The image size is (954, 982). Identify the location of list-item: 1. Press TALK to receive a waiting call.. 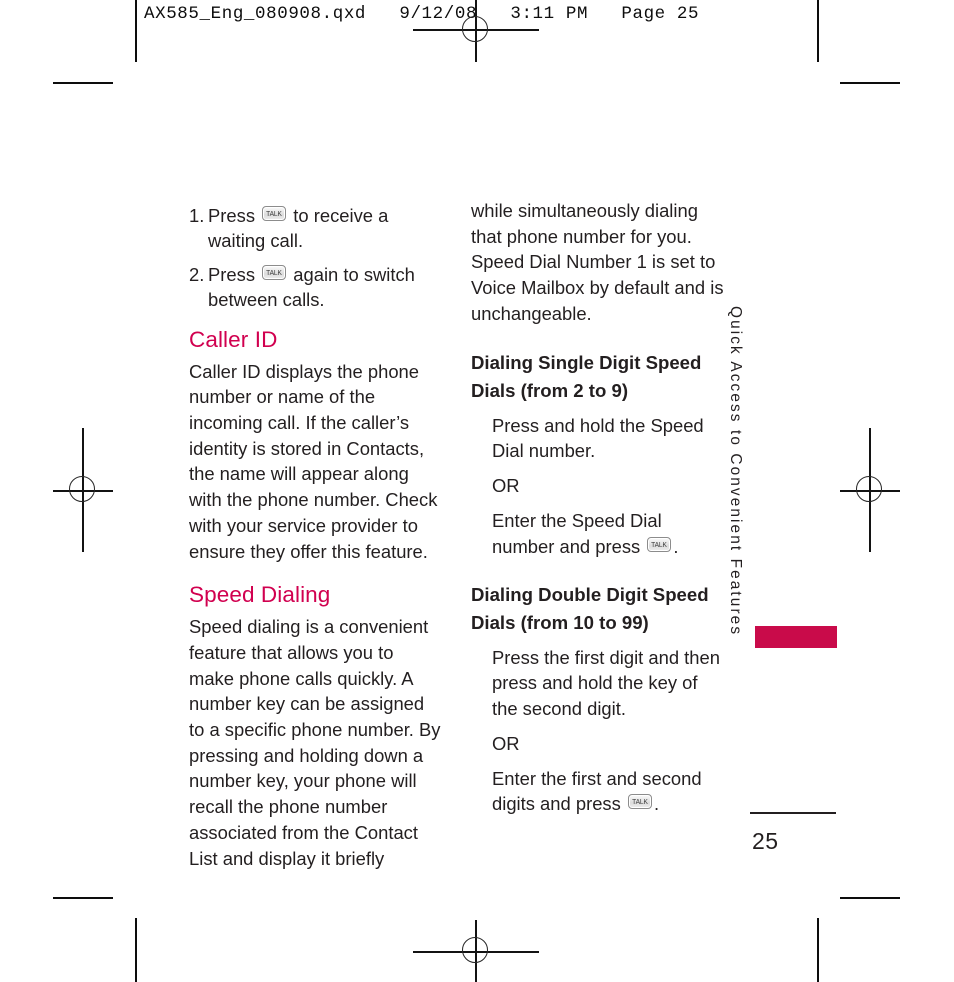
(315, 228).